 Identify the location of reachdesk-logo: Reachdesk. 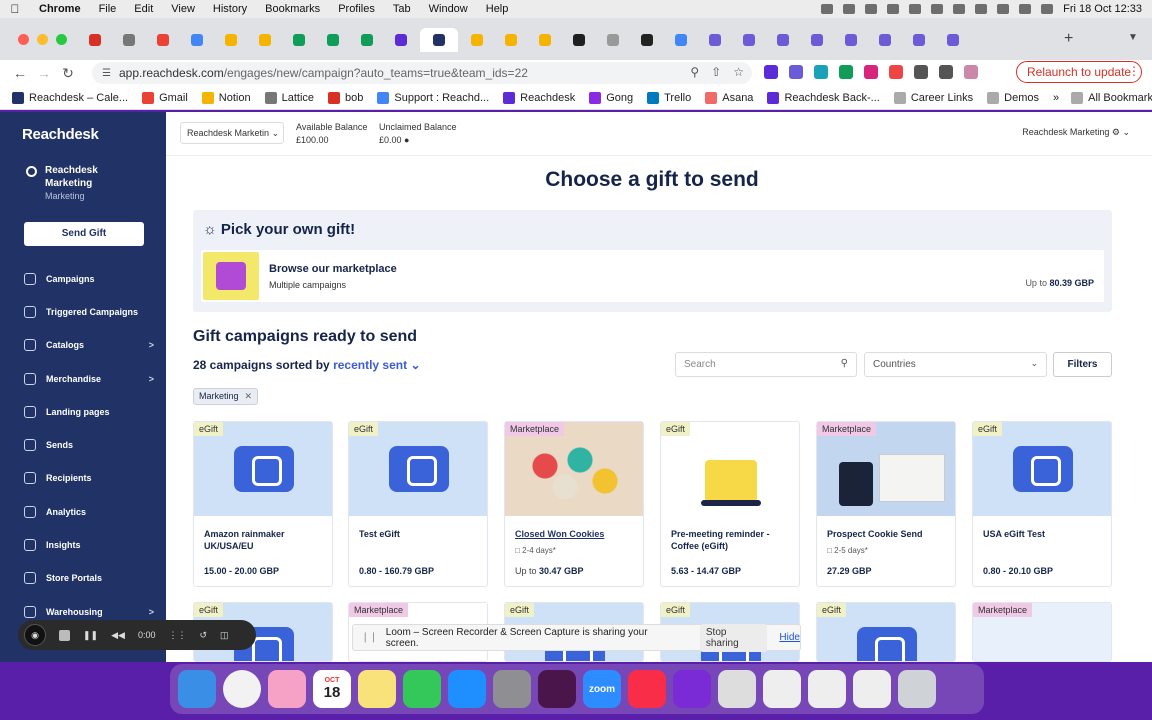
(60, 134).